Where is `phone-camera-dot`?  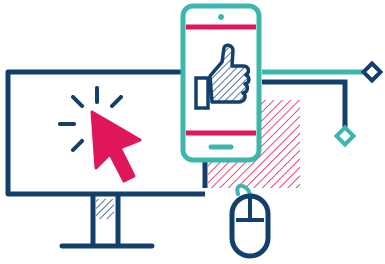 phone-camera-dot is located at coordinates (221, 17).